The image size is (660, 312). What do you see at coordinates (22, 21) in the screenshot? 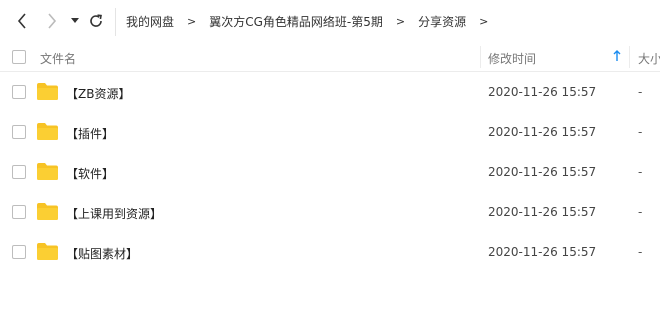
I see `back-arrow-icon` at bounding box center [22, 21].